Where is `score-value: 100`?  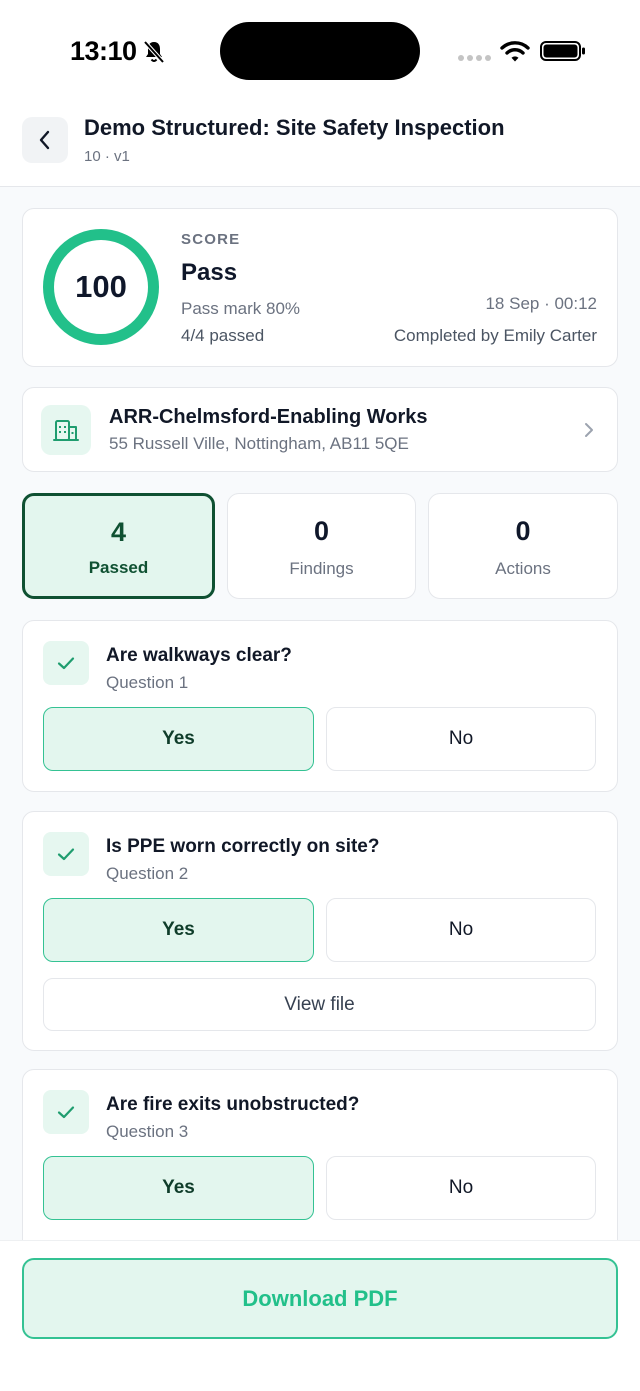 score-value: 100 is located at coordinates (101, 286).